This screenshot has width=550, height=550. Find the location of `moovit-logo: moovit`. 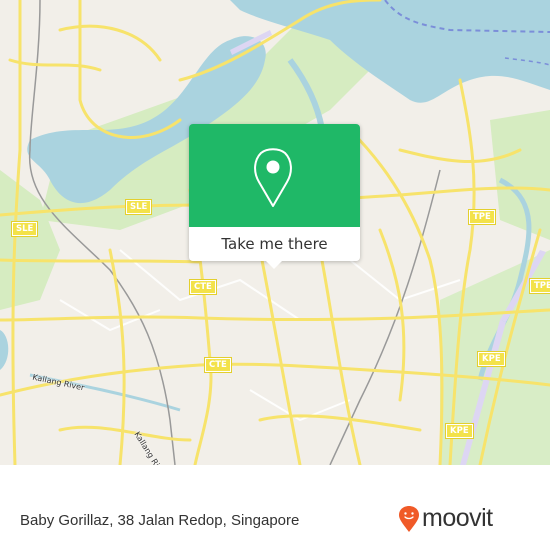

moovit-logo: moovit is located at coordinates (445, 518).